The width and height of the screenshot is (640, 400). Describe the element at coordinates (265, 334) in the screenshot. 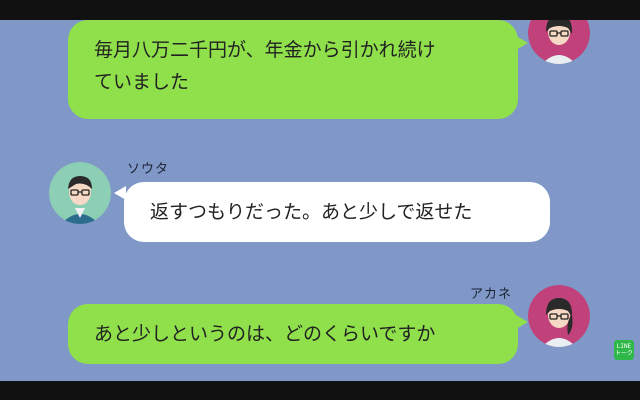

I see `message-text: あと少しというのは、どのくらいですか` at that location.